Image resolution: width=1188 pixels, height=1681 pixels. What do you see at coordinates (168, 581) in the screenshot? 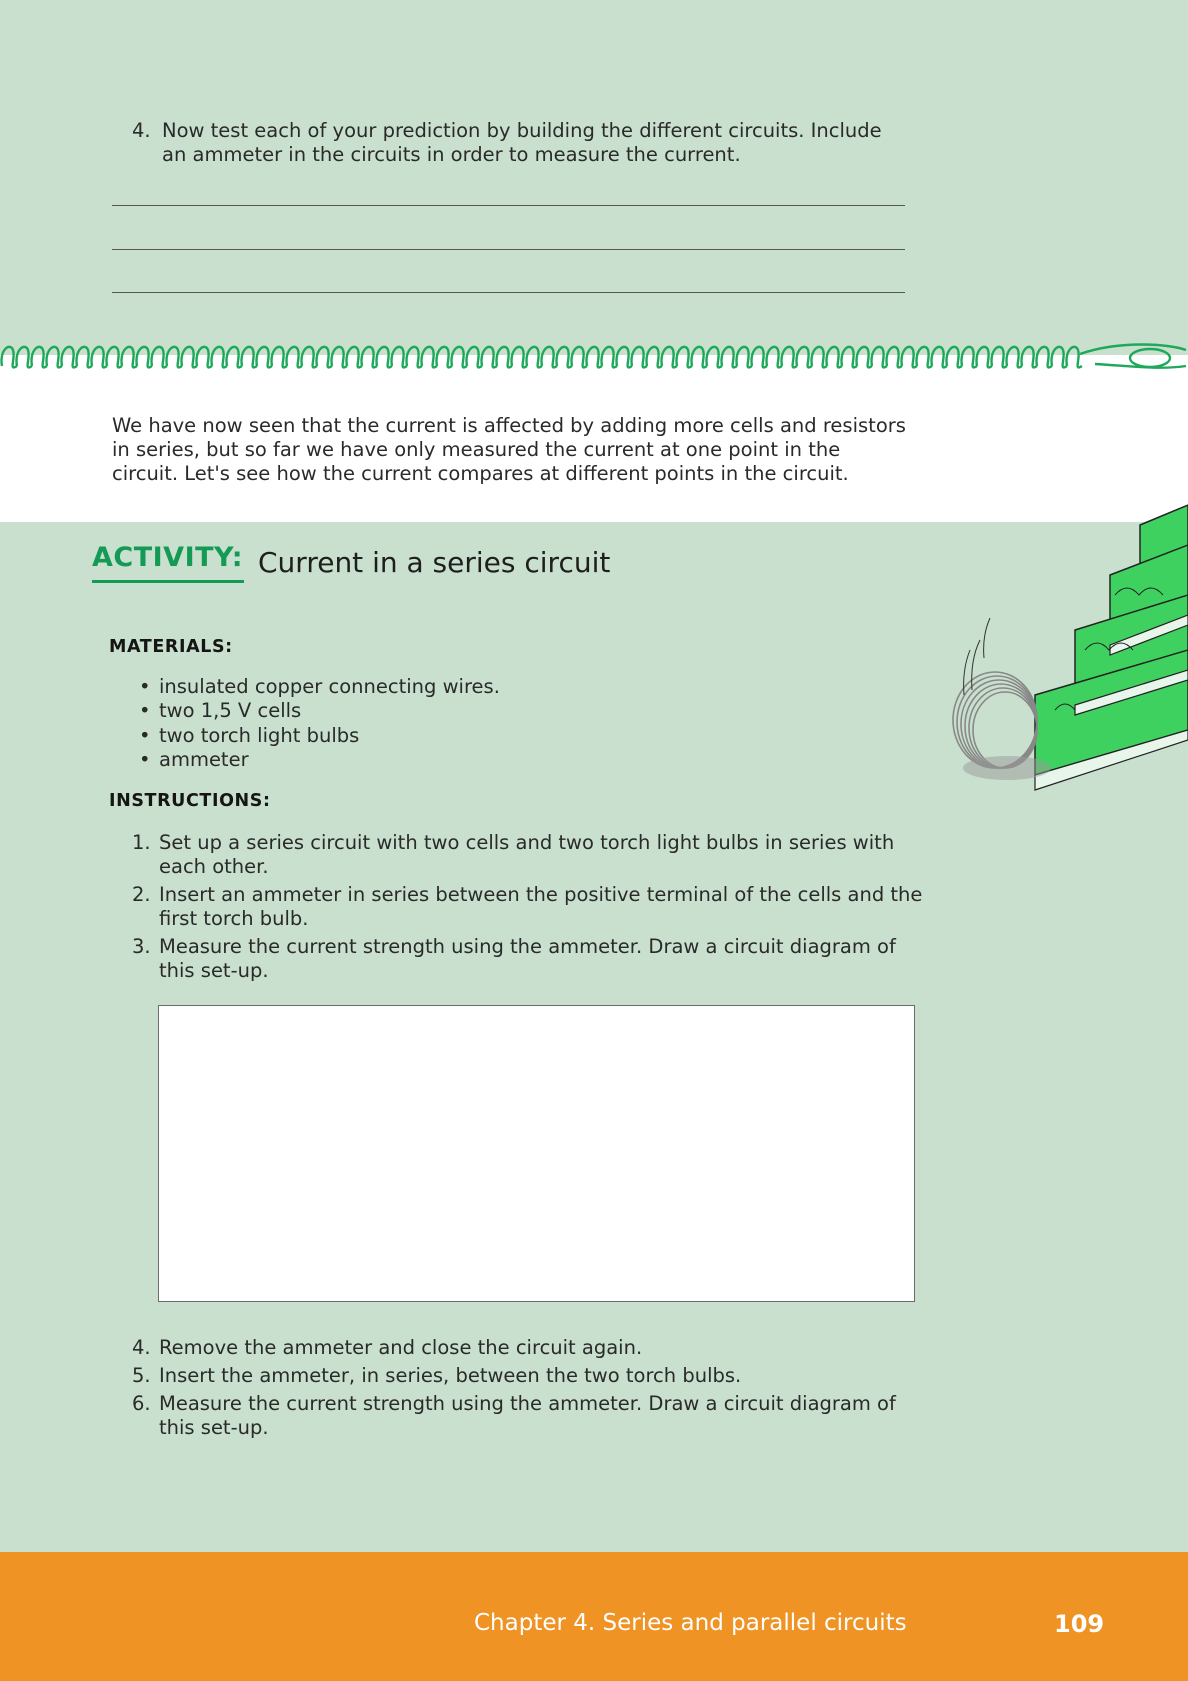
I see `activity-underline` at bounding box center [168, 581].